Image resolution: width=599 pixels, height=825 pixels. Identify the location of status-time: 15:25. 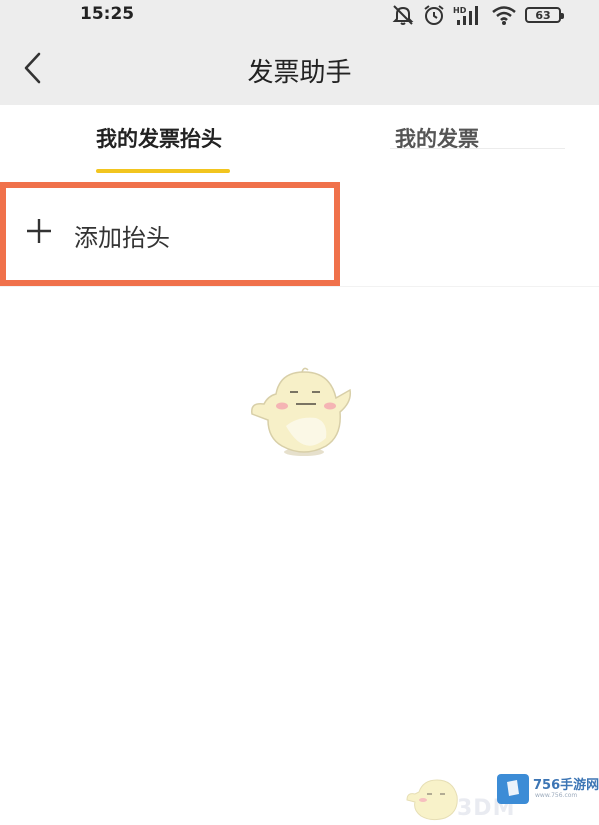
(107, 14).